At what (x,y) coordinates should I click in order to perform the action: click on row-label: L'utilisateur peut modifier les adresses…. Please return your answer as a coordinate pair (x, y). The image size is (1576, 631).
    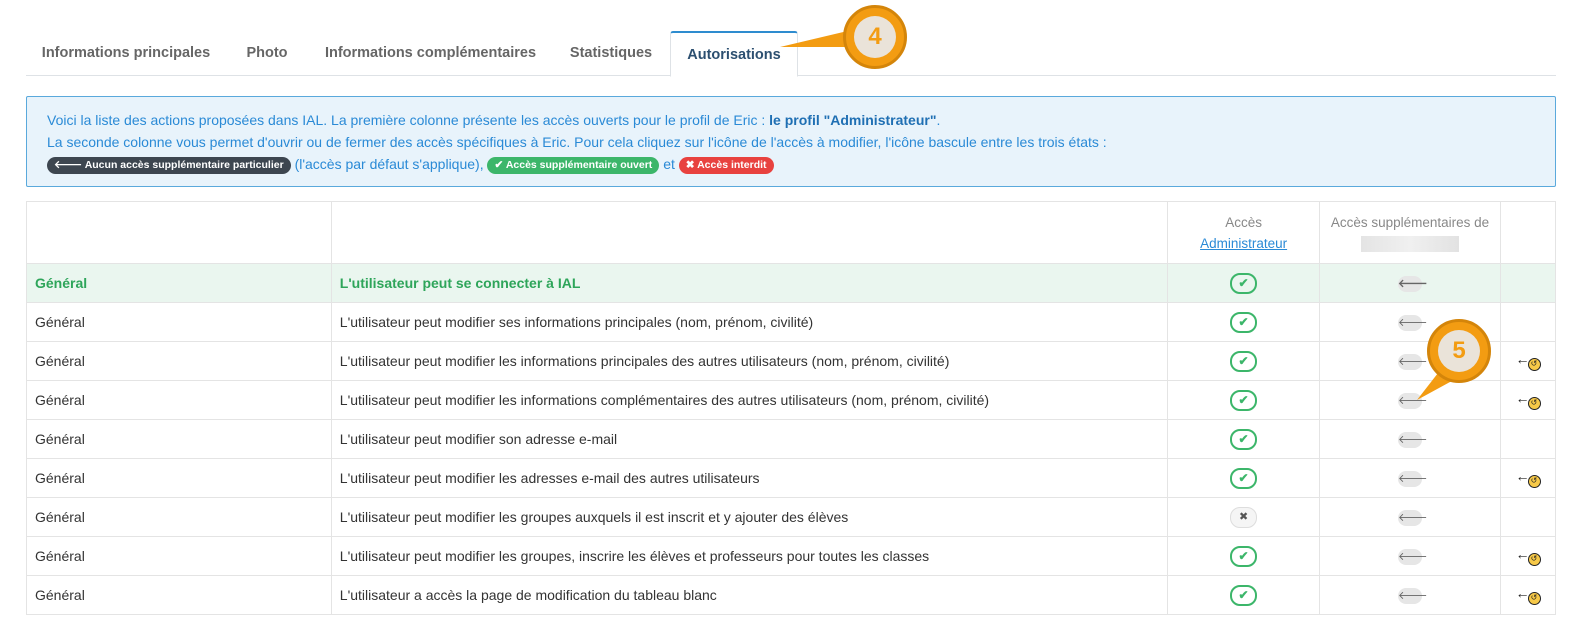
    Looking at the image, I should click on (749, 478).